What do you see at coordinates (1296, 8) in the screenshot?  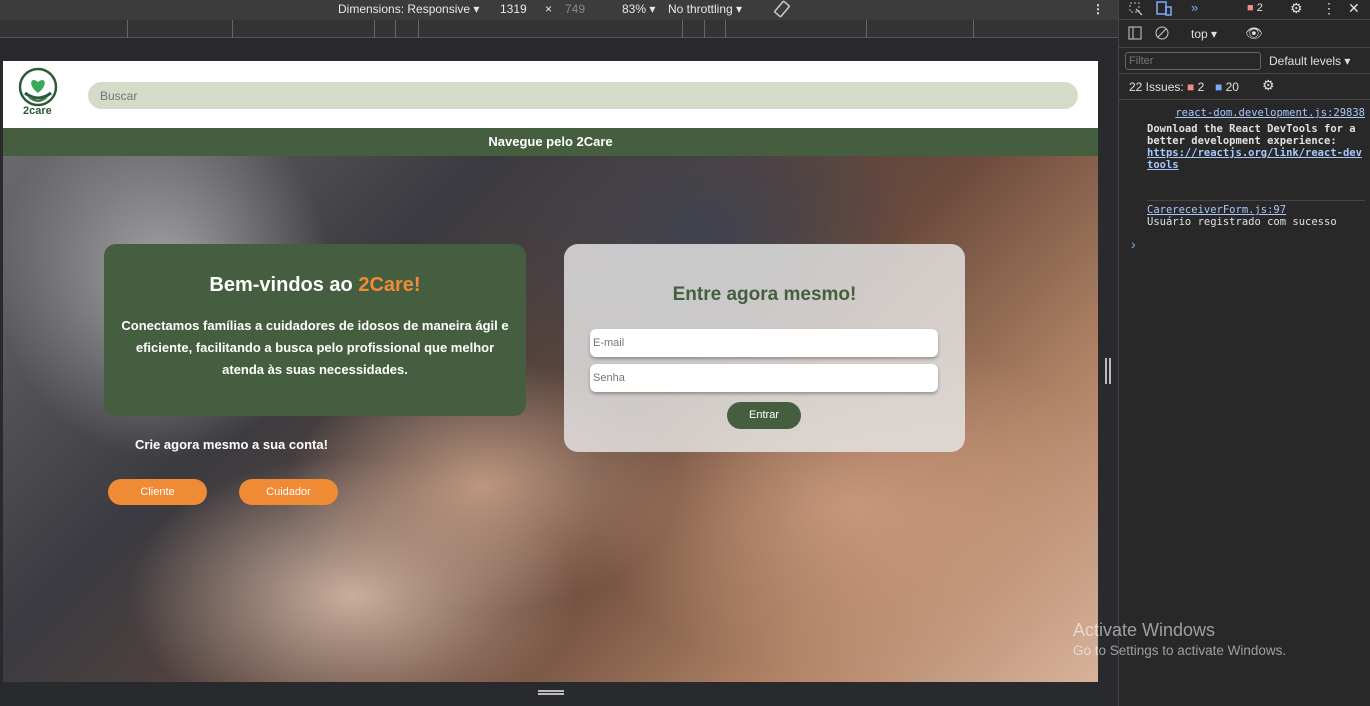 I see `settings-icon: ⚙` at bounding box center [1296, 8].